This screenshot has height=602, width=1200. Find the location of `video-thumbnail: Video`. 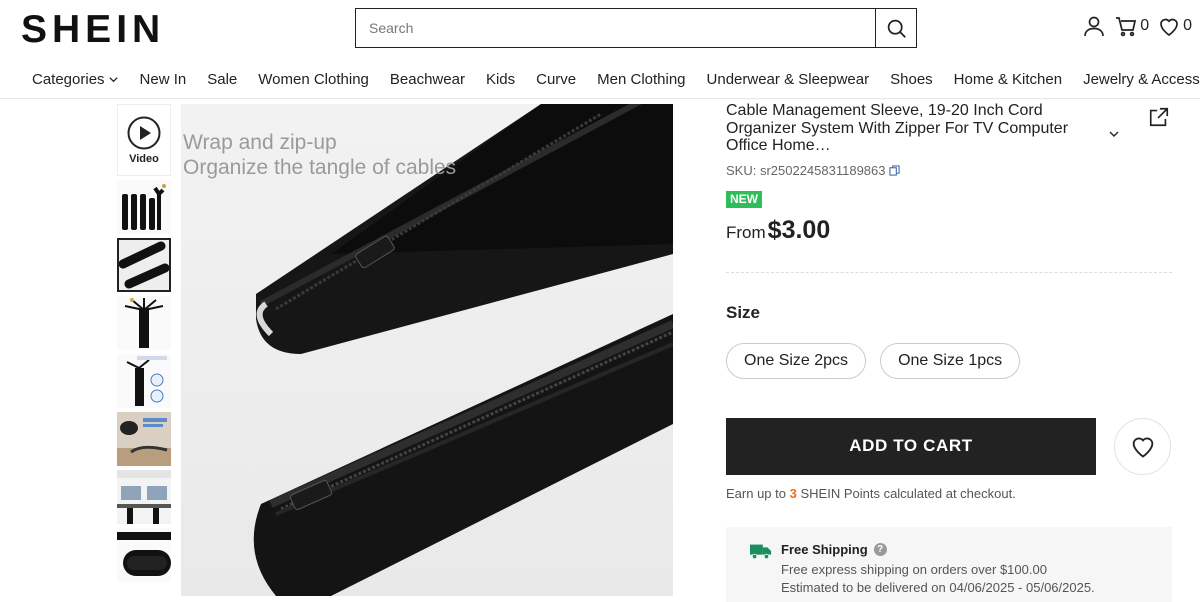

video-thumbnail: Video is located at coordinates (144, 140).